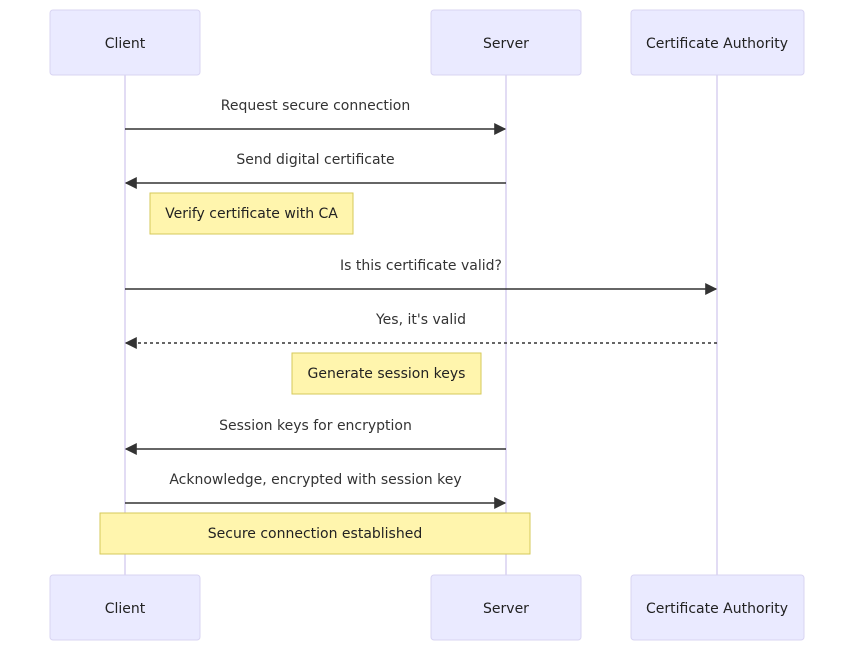 This screenshot has width=854, height=651. Describe the element at coordinates (420, 320) in the screenshot. I see `message-label: Yes, it's valid` at that location.